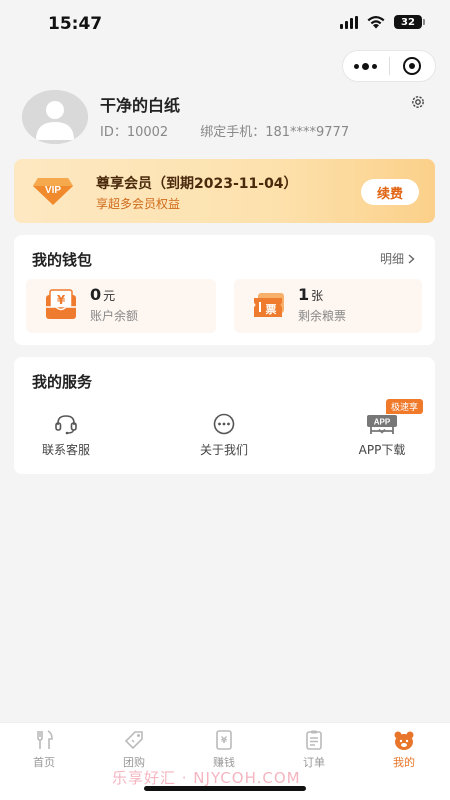 The image size is (450, 800). What do you see at coordinates (224, 438) in the screenshot?
I see `service-about-us: 关于我们` at bounding box center [224, 438].